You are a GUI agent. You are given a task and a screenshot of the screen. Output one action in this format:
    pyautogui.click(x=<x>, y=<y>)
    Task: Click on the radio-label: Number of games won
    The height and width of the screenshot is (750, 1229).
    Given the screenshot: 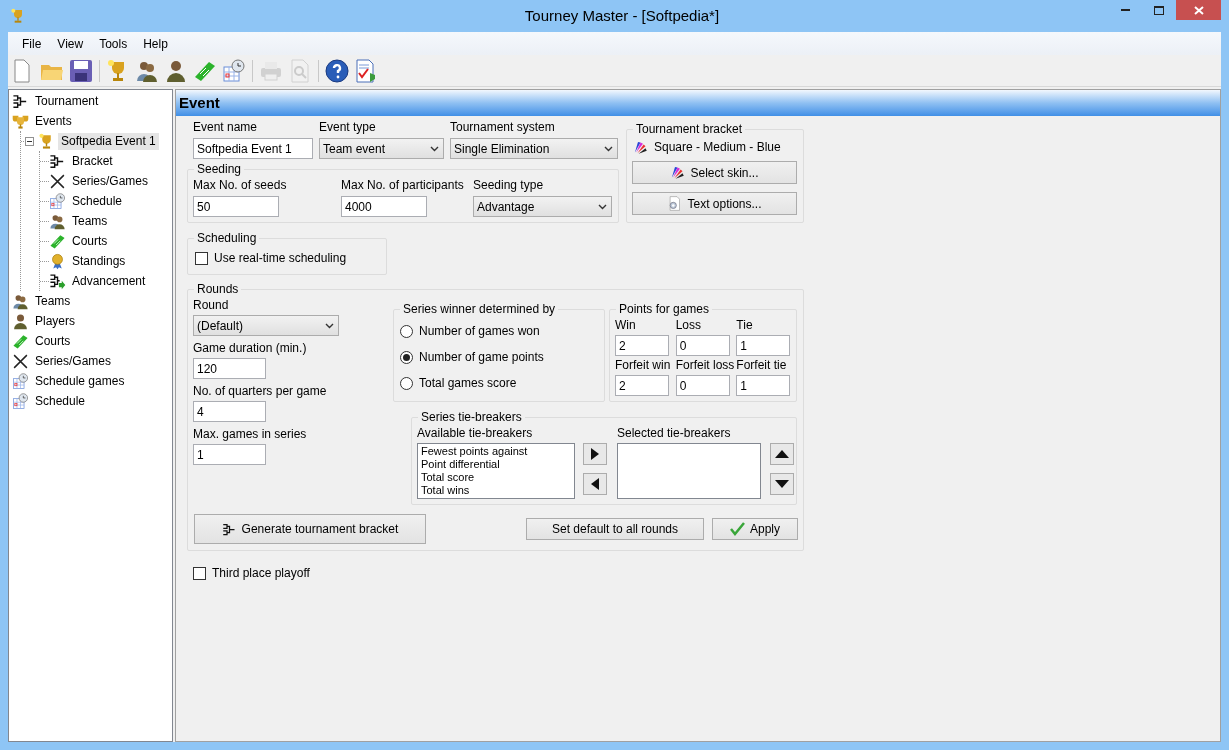 What is the action you would take?
    pyautogui.click(x=479, y=331)
    